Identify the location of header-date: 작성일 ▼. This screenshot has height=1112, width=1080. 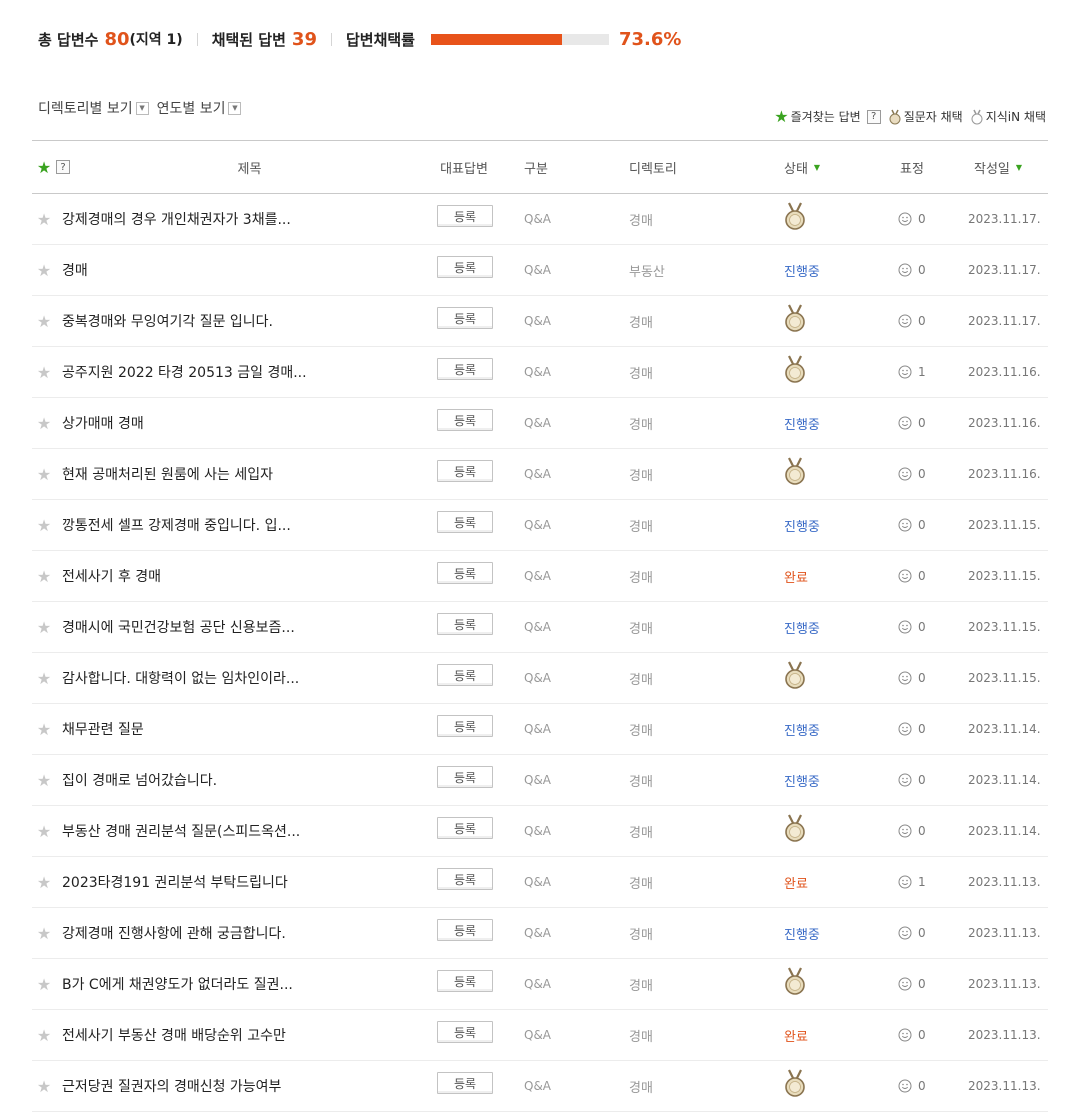
(1014, 167).